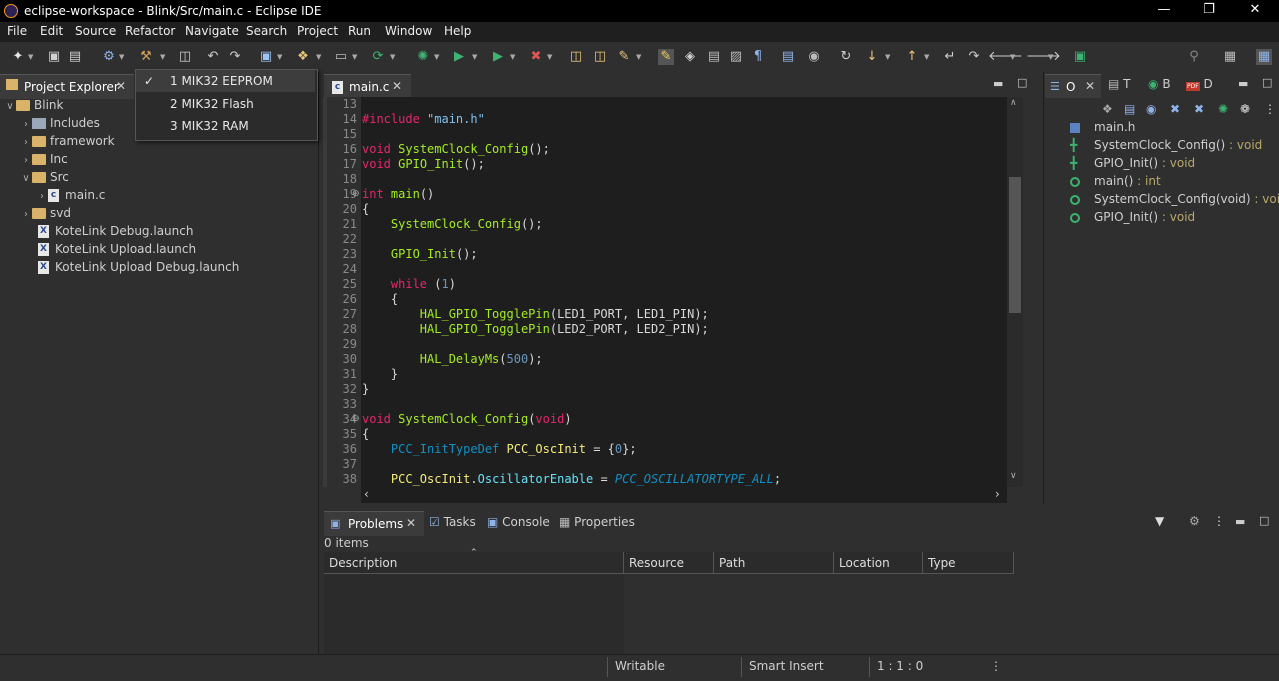  What do you see at coordinates (44, 177) in the screenshot?
I see `tree-item-src: ∨ Src` at bounding box center [44, 177].